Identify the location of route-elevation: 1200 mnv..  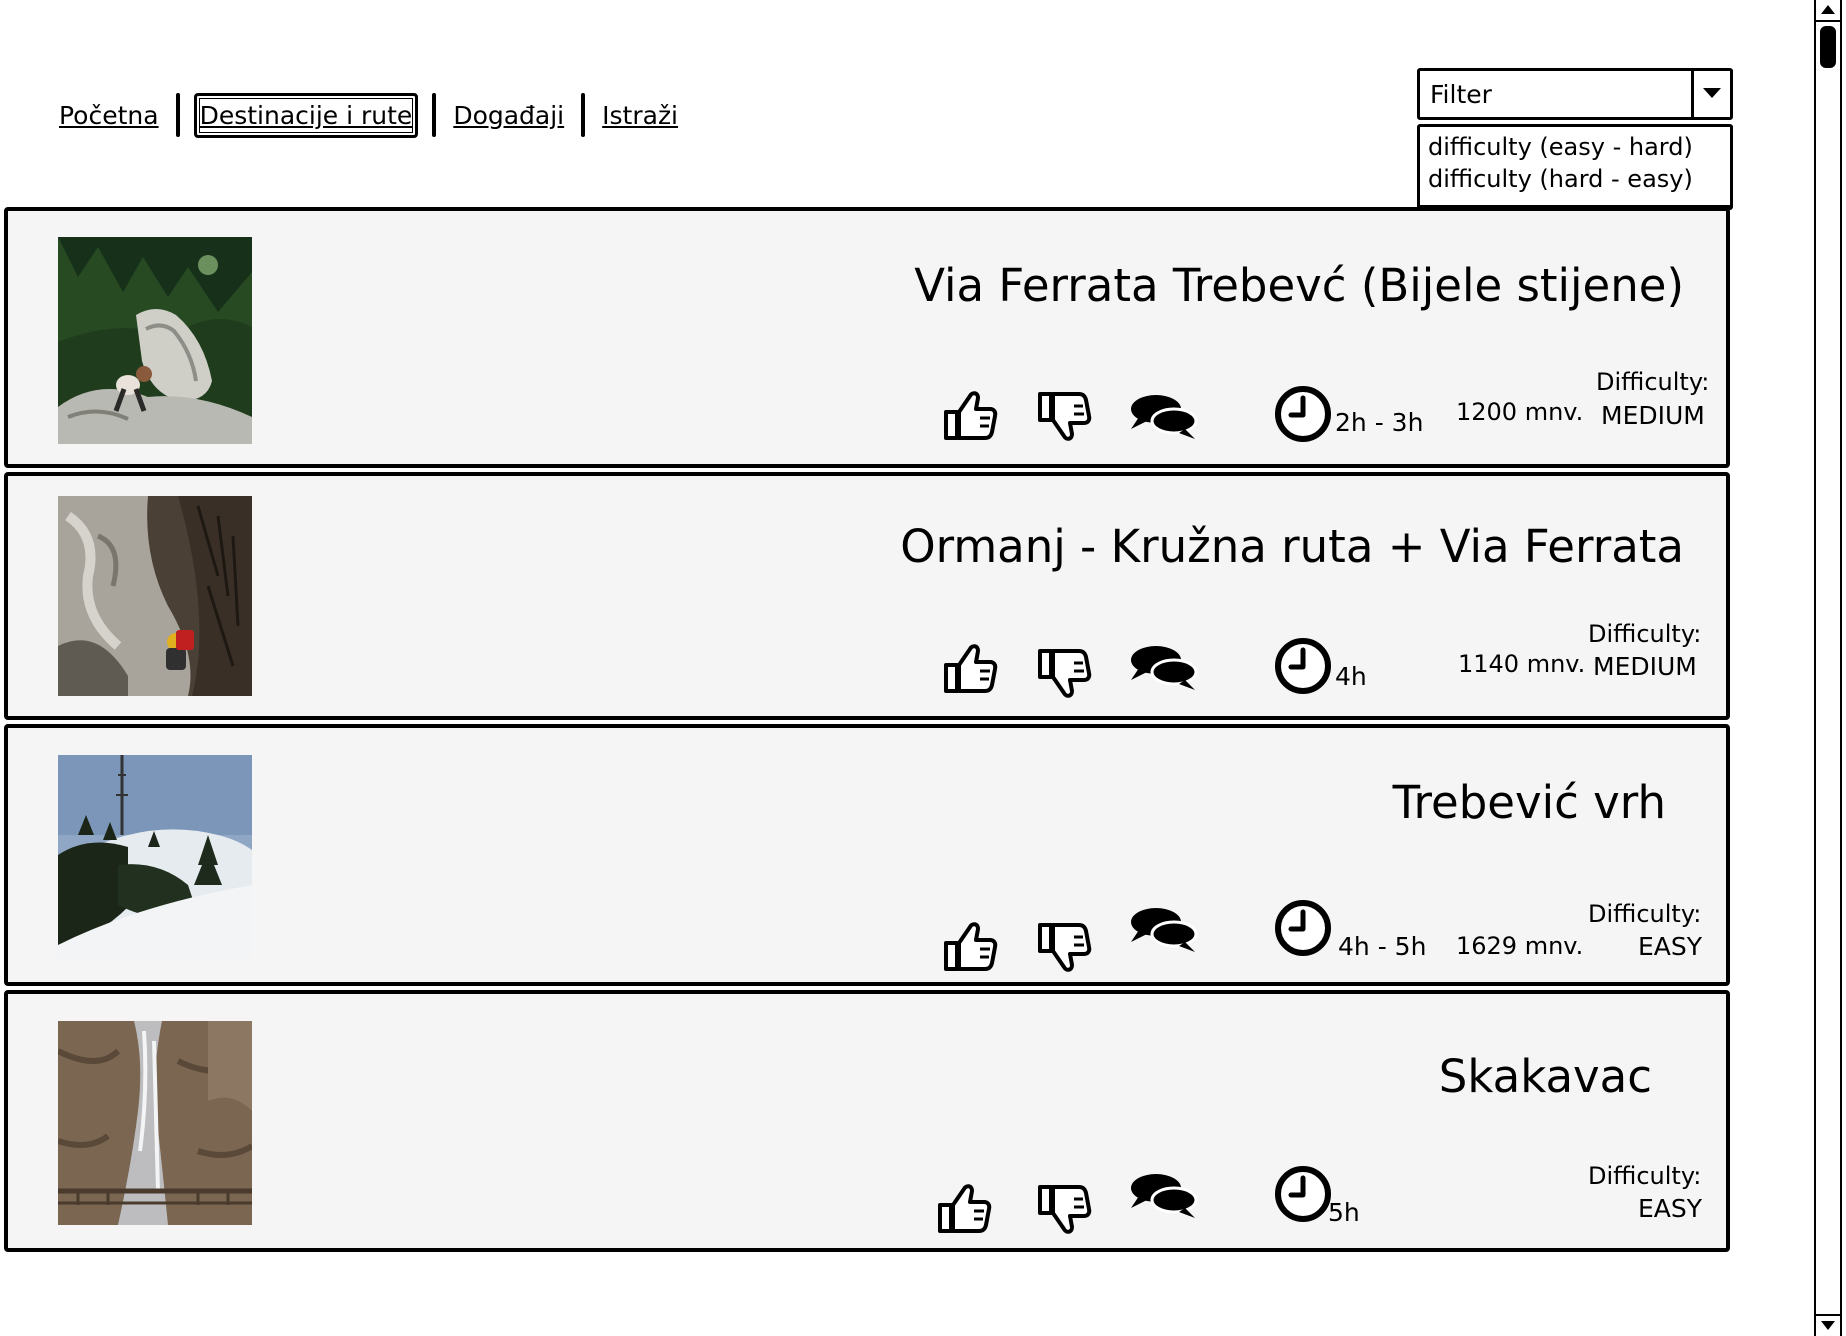
(1520, 412).